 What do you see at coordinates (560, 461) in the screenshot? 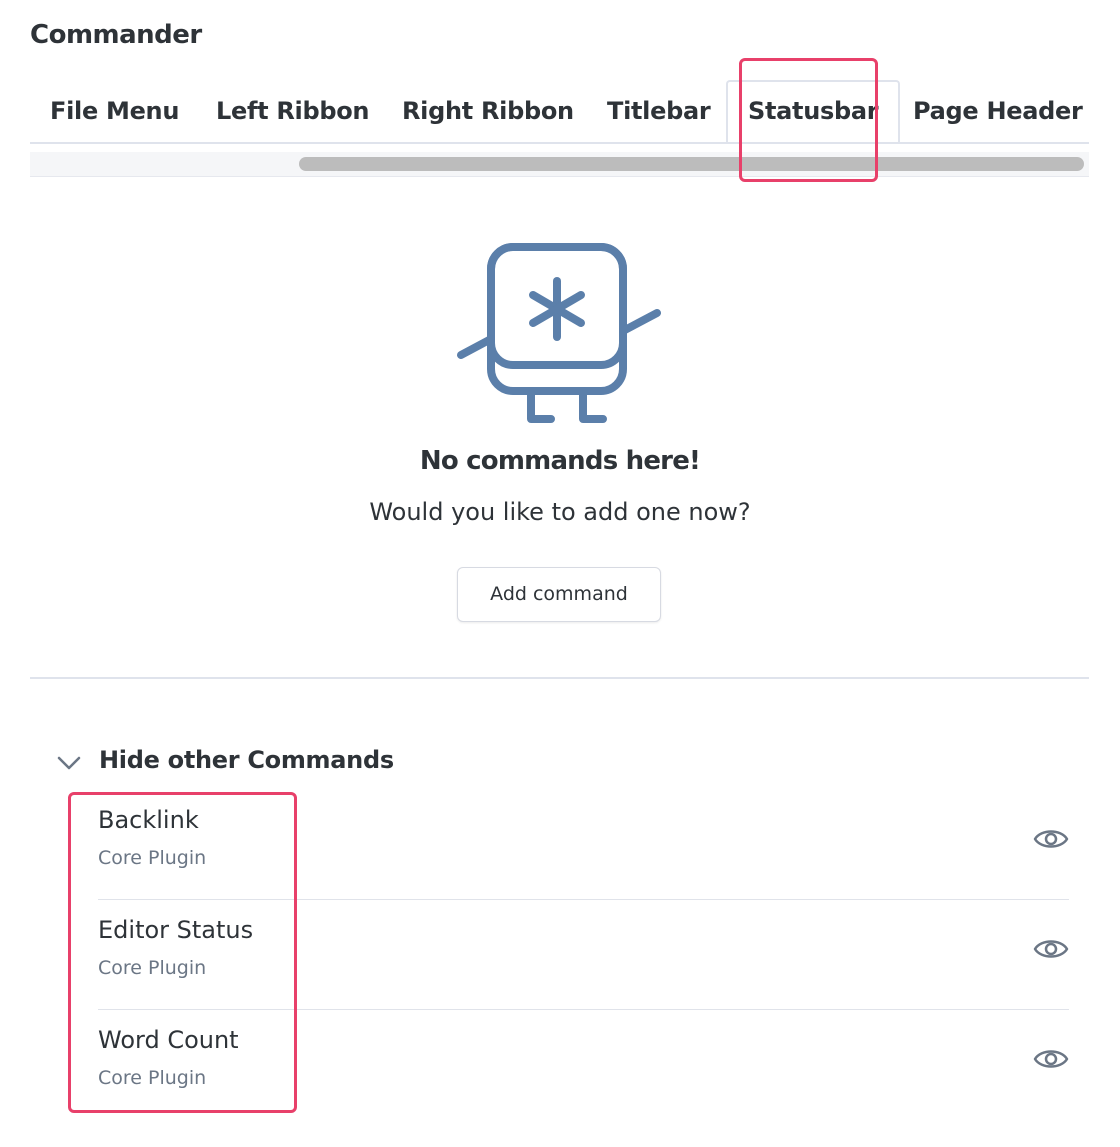
I see `empty-state-title: No commands here!` at bounding box center [560, 461].